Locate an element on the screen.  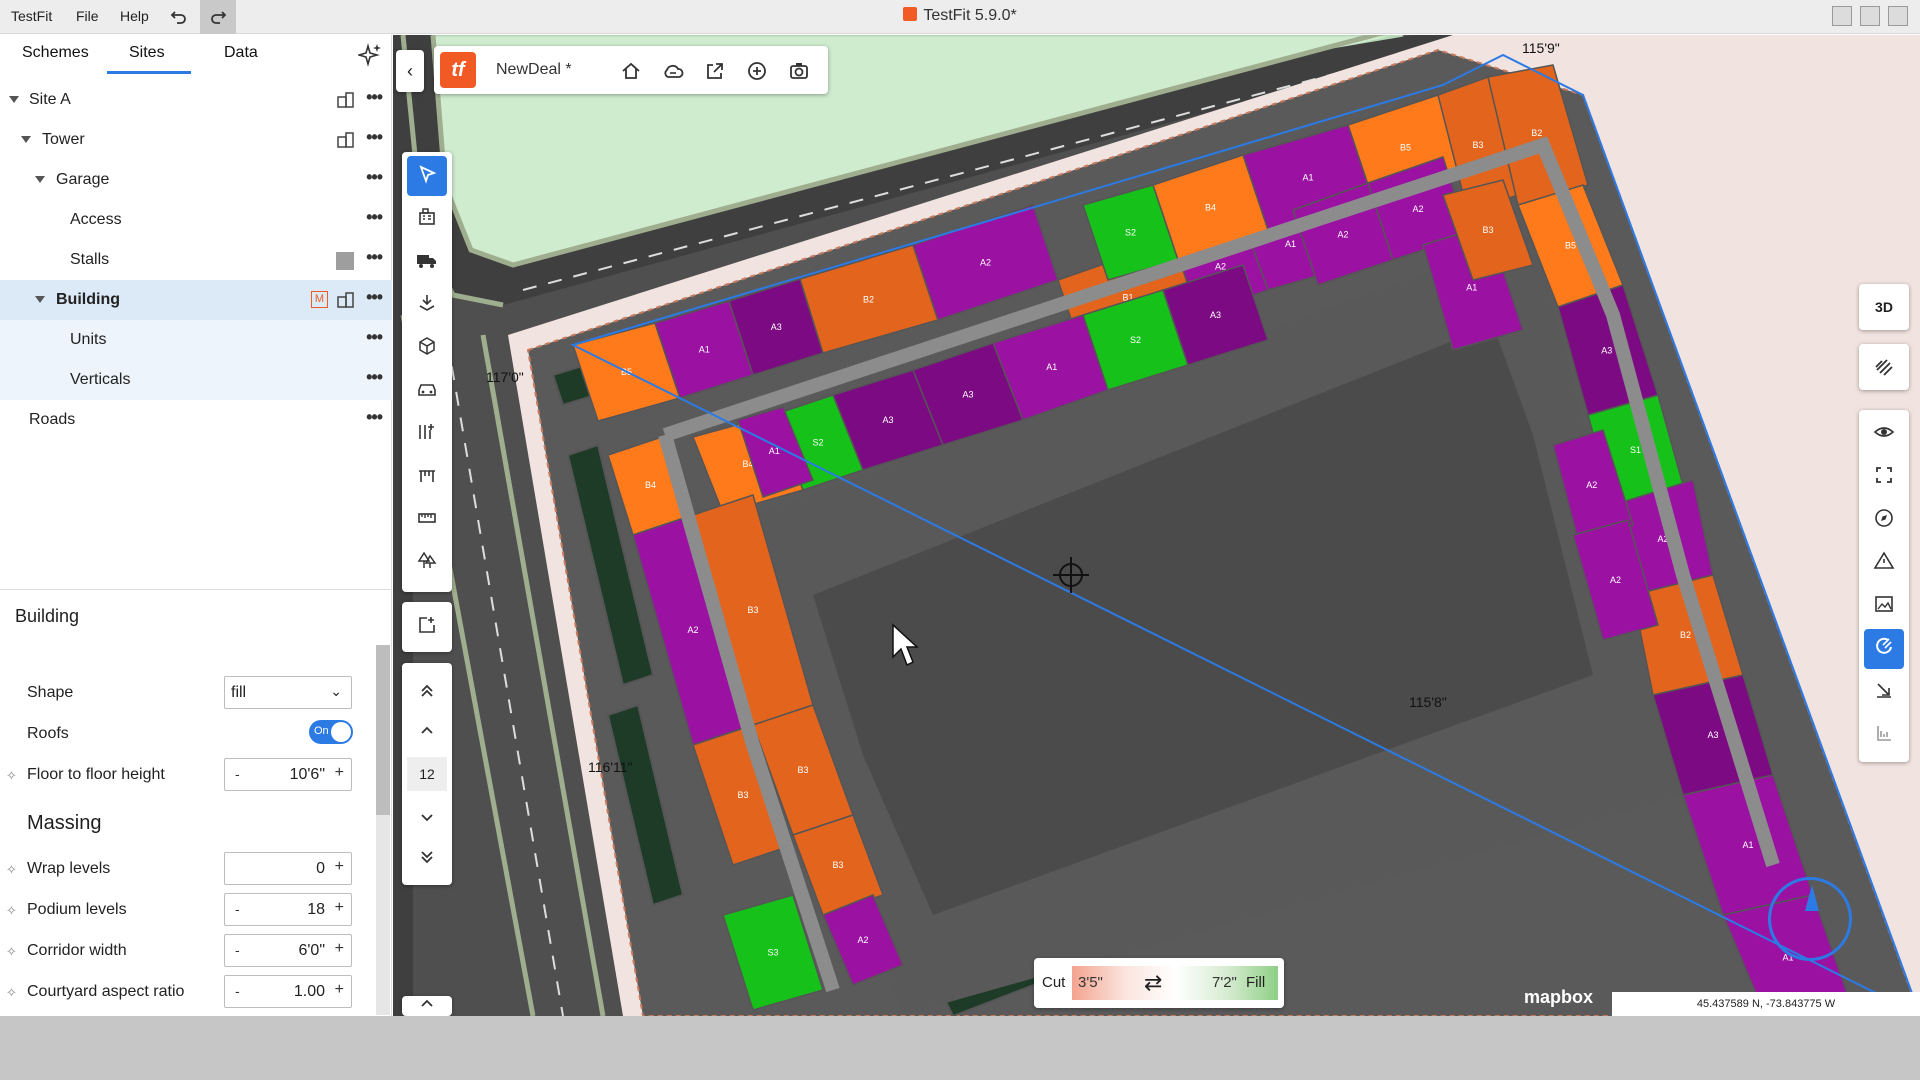
roofs-toggle: On is located at coordinates (331, 732).